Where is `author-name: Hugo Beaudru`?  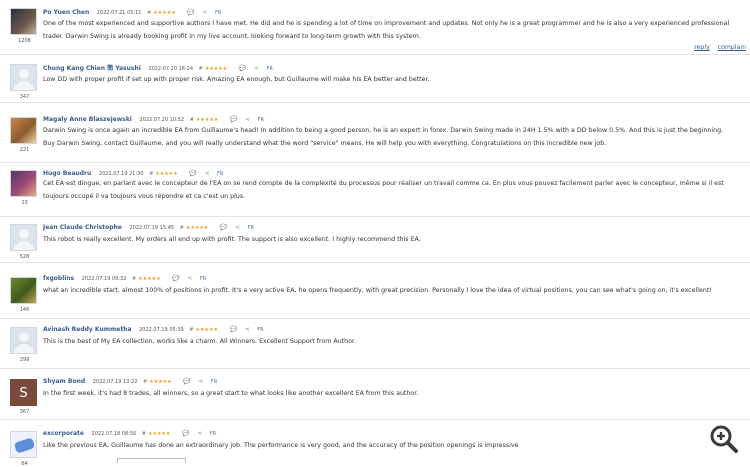
author-name: Hugo Beaudru is located at coordinates (67, 173).